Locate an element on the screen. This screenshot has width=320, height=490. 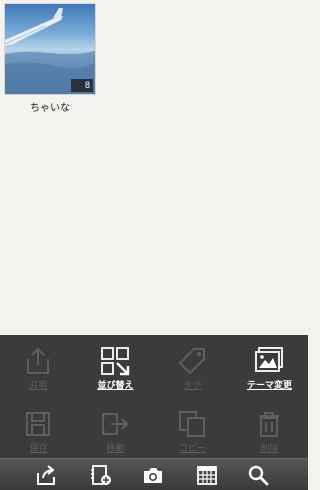
tag-action: タグ is located at coordinates (192, 363).